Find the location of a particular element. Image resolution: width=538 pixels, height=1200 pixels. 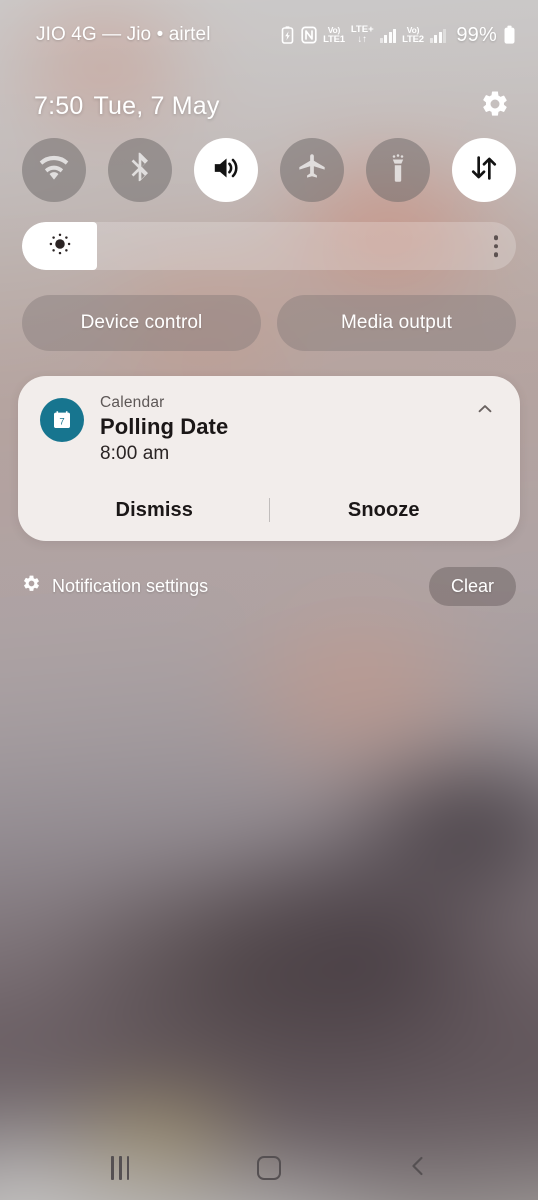

back-icon is located at coordinates (418, 1168).